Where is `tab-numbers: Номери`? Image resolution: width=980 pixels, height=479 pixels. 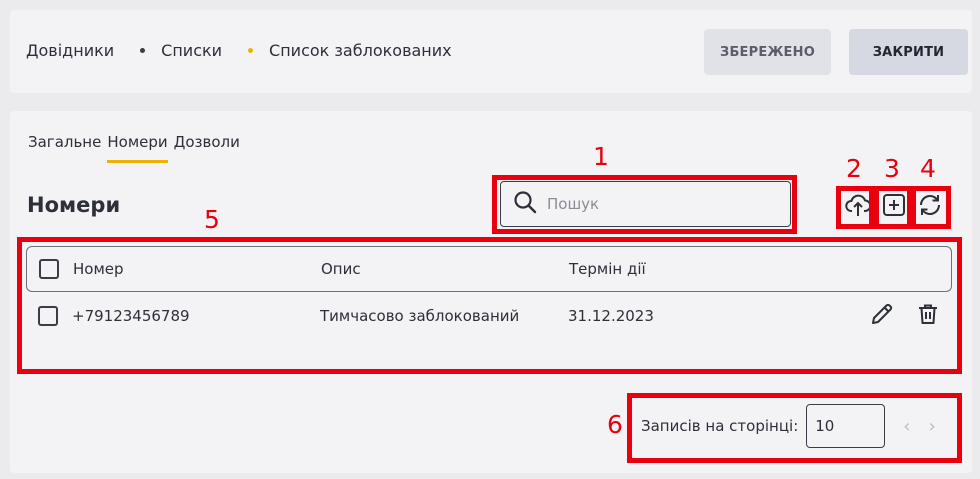
tab-numbers: Номери is located at coordinates (140, 148).